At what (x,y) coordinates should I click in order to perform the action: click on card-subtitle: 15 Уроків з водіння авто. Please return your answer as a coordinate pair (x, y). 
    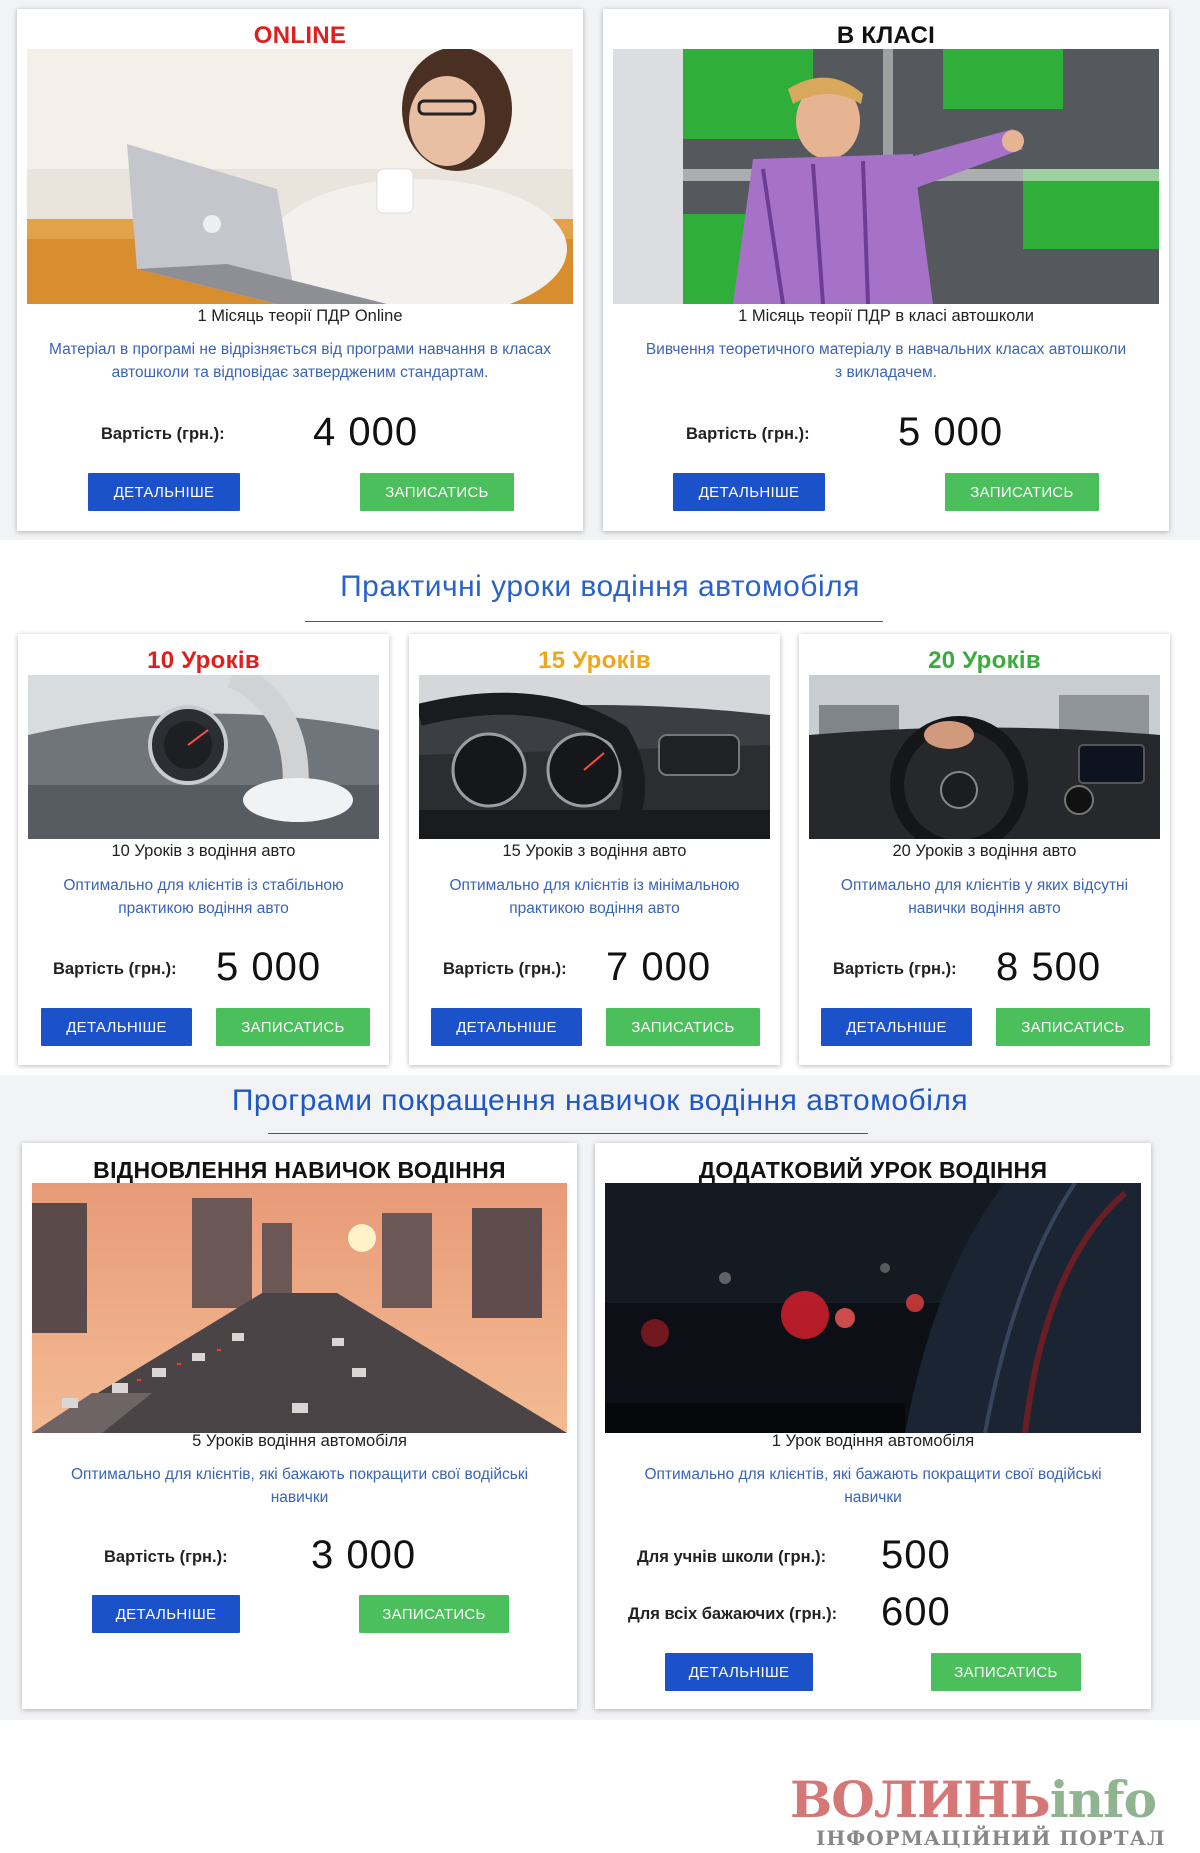
    Looking at the image, I should click on (594, 851).